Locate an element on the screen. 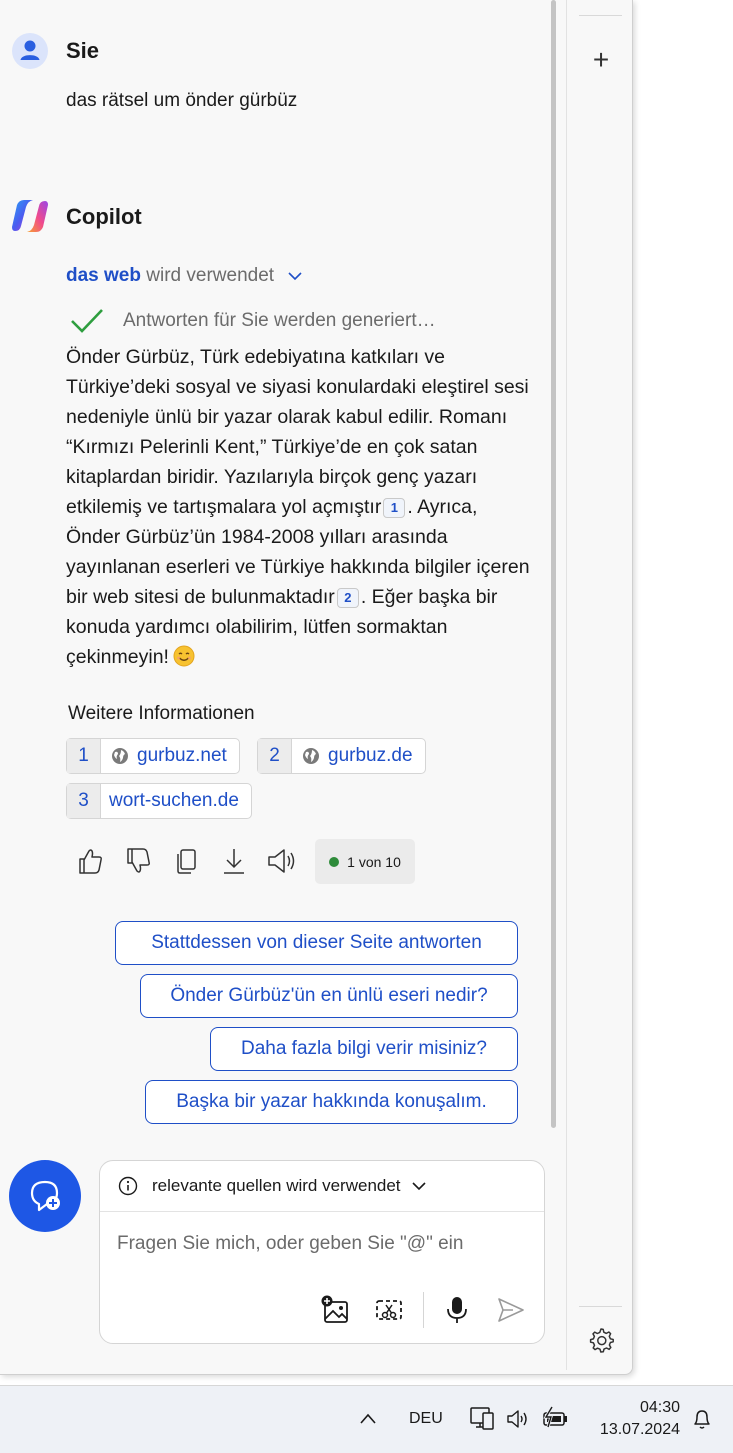 This screenshot has width=733, height=1453. citation-2: 2 is located at coordinates (347, 597).